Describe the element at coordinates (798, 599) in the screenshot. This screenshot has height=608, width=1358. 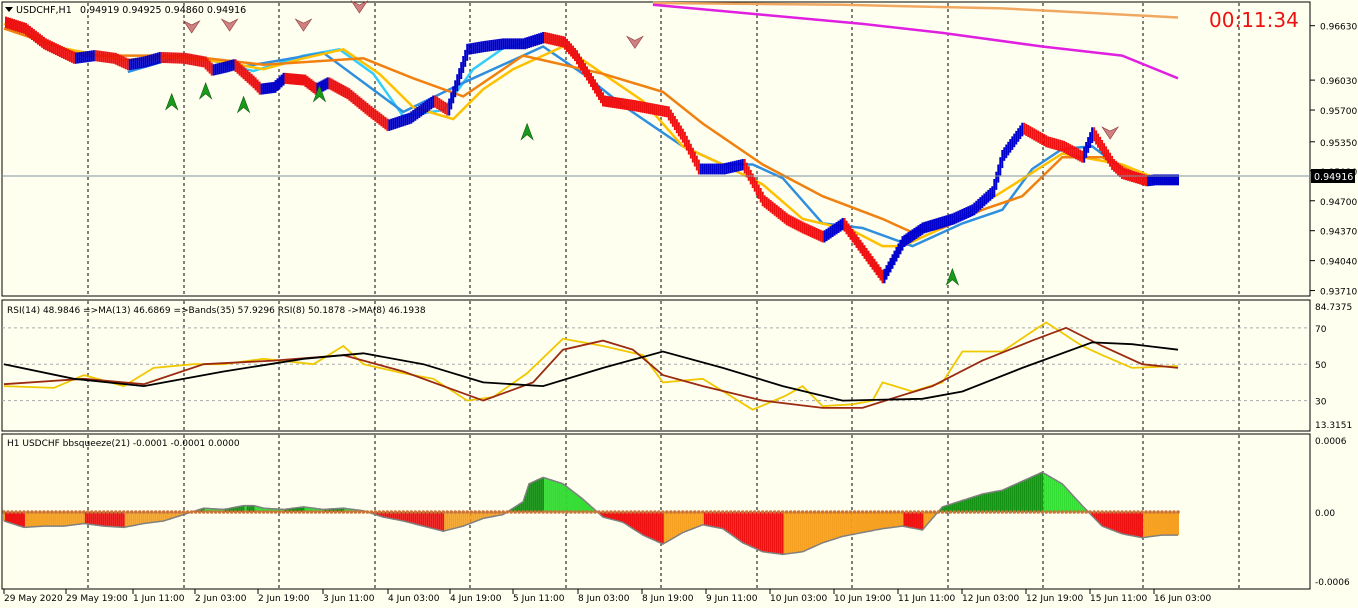
I see `time-axis-label: 10 Jun 03:00` at that location.